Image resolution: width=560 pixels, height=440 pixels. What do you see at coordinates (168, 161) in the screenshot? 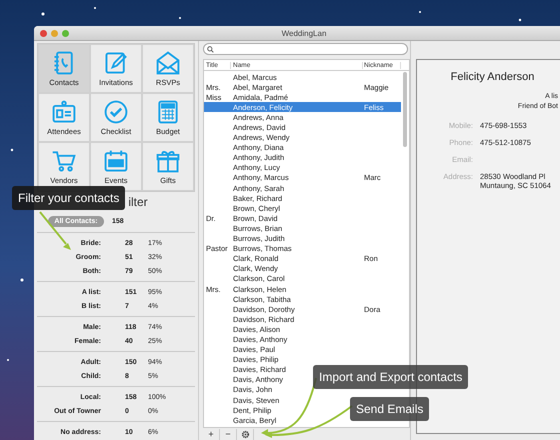
I see `gift-icon` at bounding box center [168, 161].